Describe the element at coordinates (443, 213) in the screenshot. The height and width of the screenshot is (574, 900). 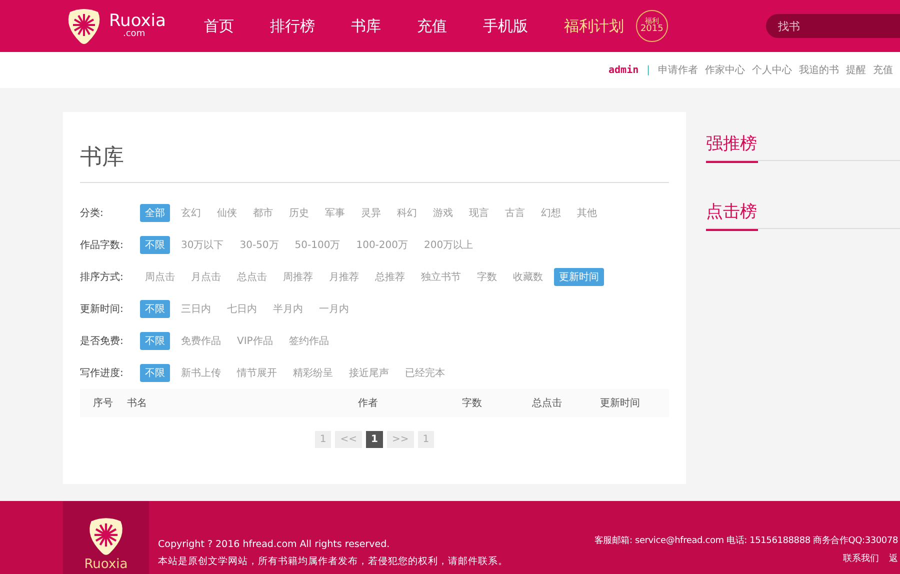
I see `filter-option: 游戏` at that location.